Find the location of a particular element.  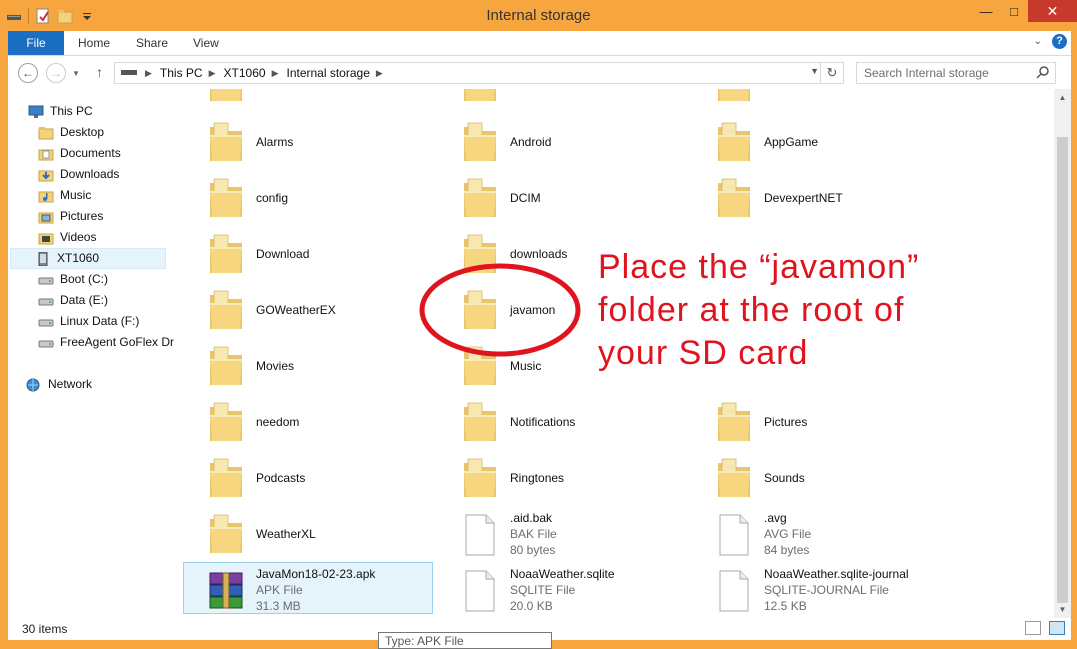

tab-share: Share is located at coordinates (152, 43).